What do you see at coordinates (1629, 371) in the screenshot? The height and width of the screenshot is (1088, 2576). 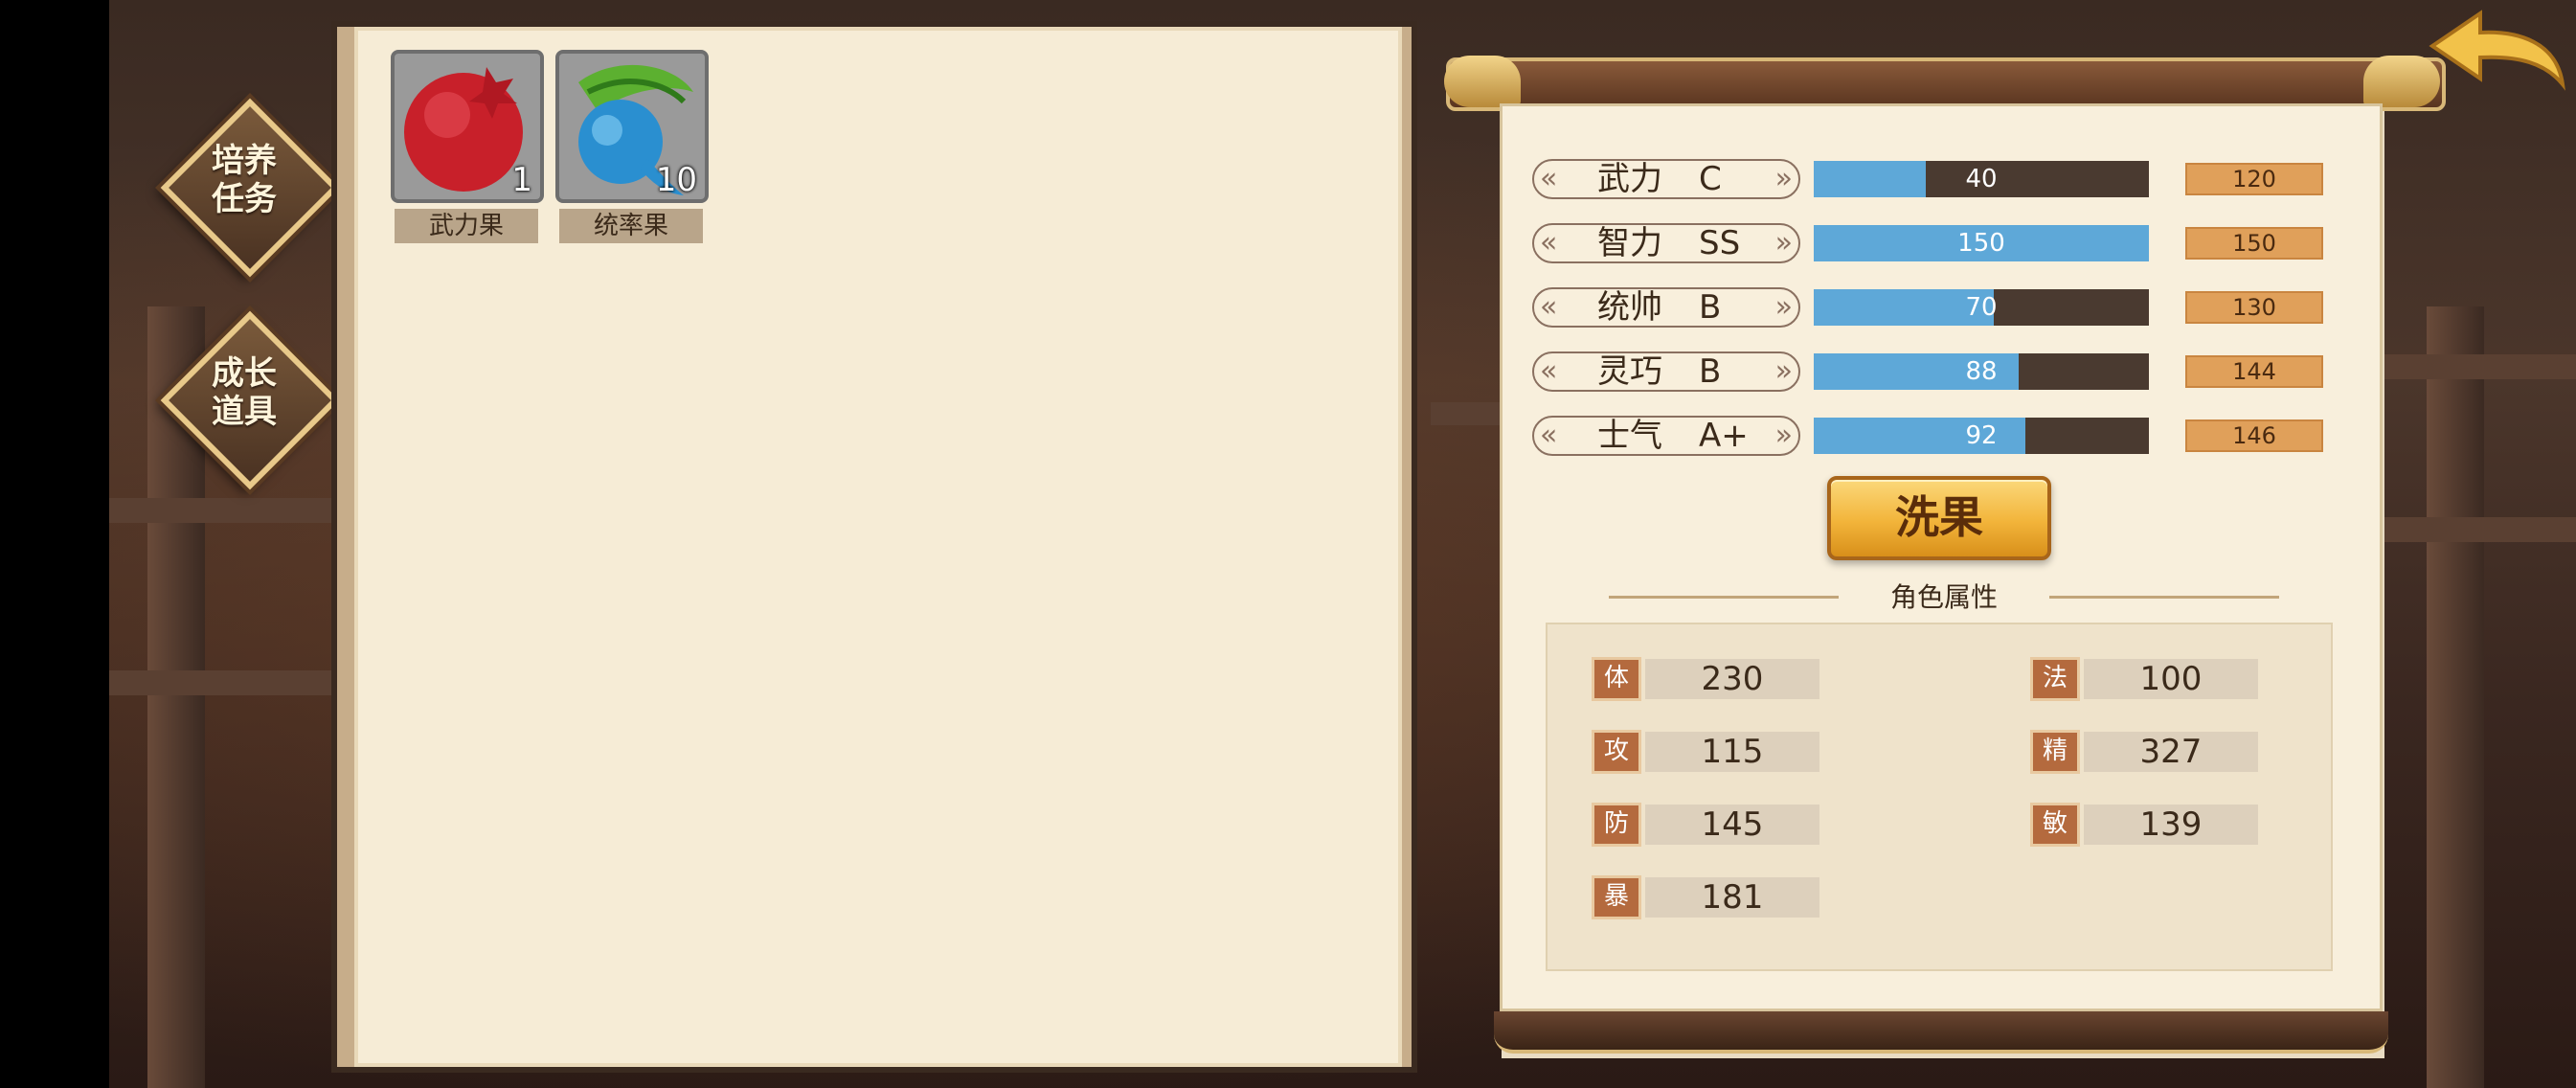 I see `stat-name: 灵巧` at bounding box center [1629, 371].